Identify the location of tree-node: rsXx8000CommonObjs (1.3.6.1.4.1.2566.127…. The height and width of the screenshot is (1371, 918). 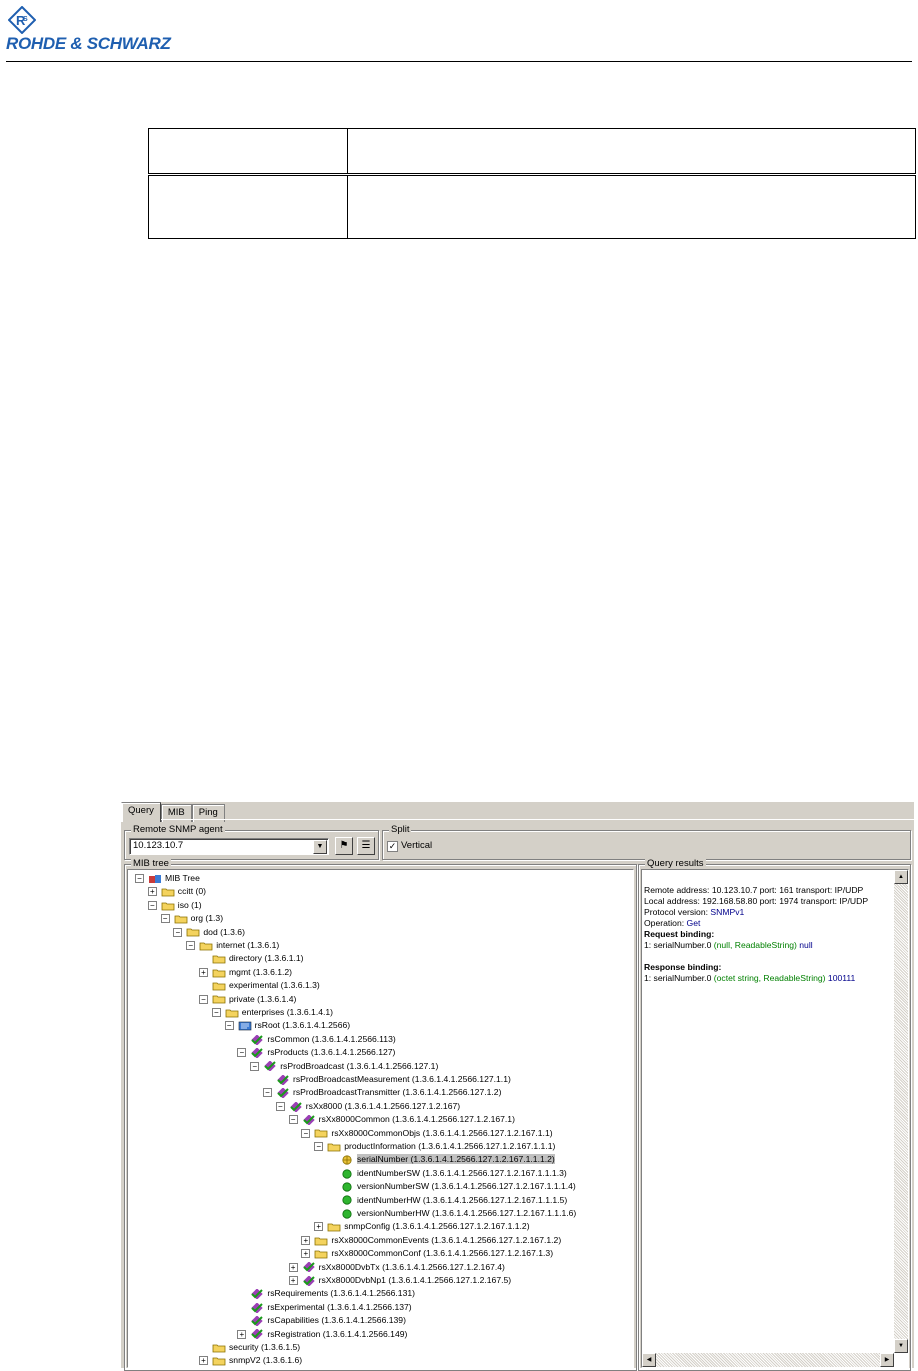
(433, 1133).